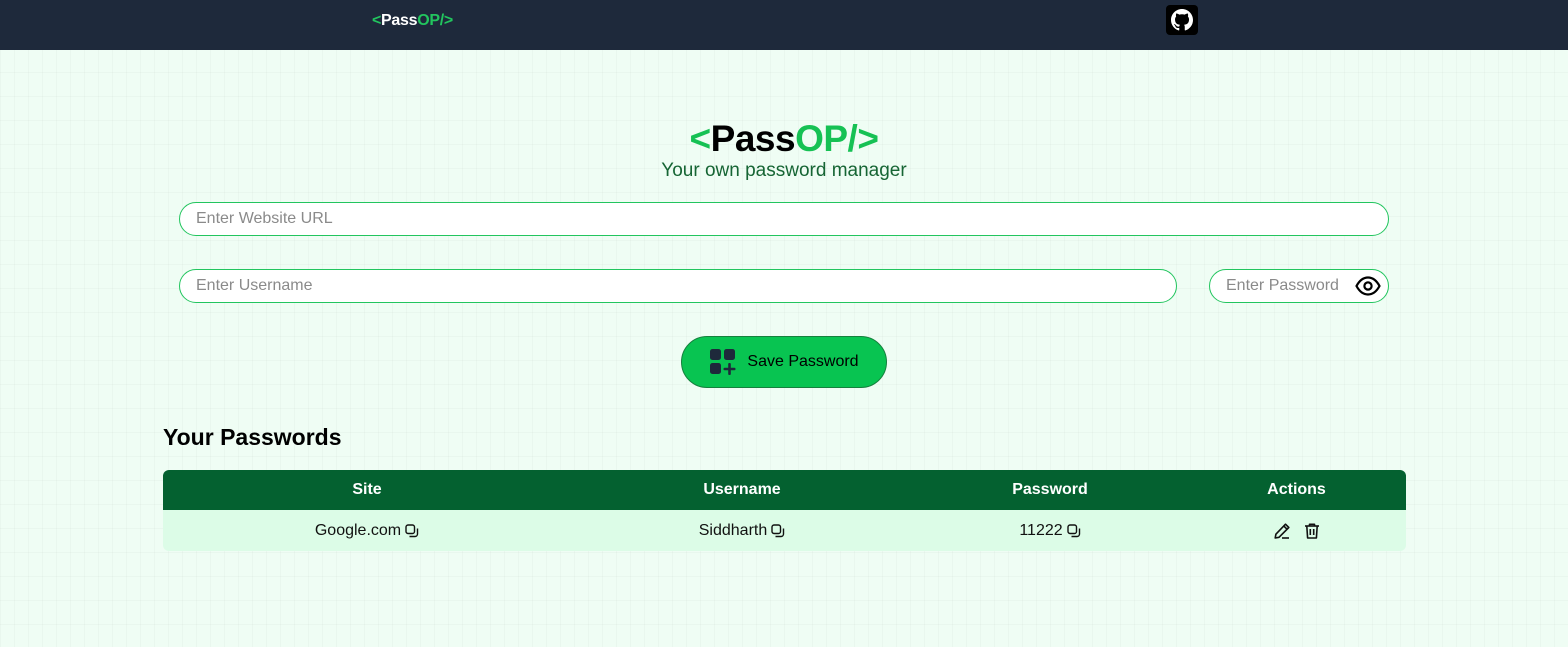 The height and width of the screenshot is (647, 1568). What do you see at coordinates (784, 219) in the screenshot?
I see `website-url-input` at bounding box center [784, 219].